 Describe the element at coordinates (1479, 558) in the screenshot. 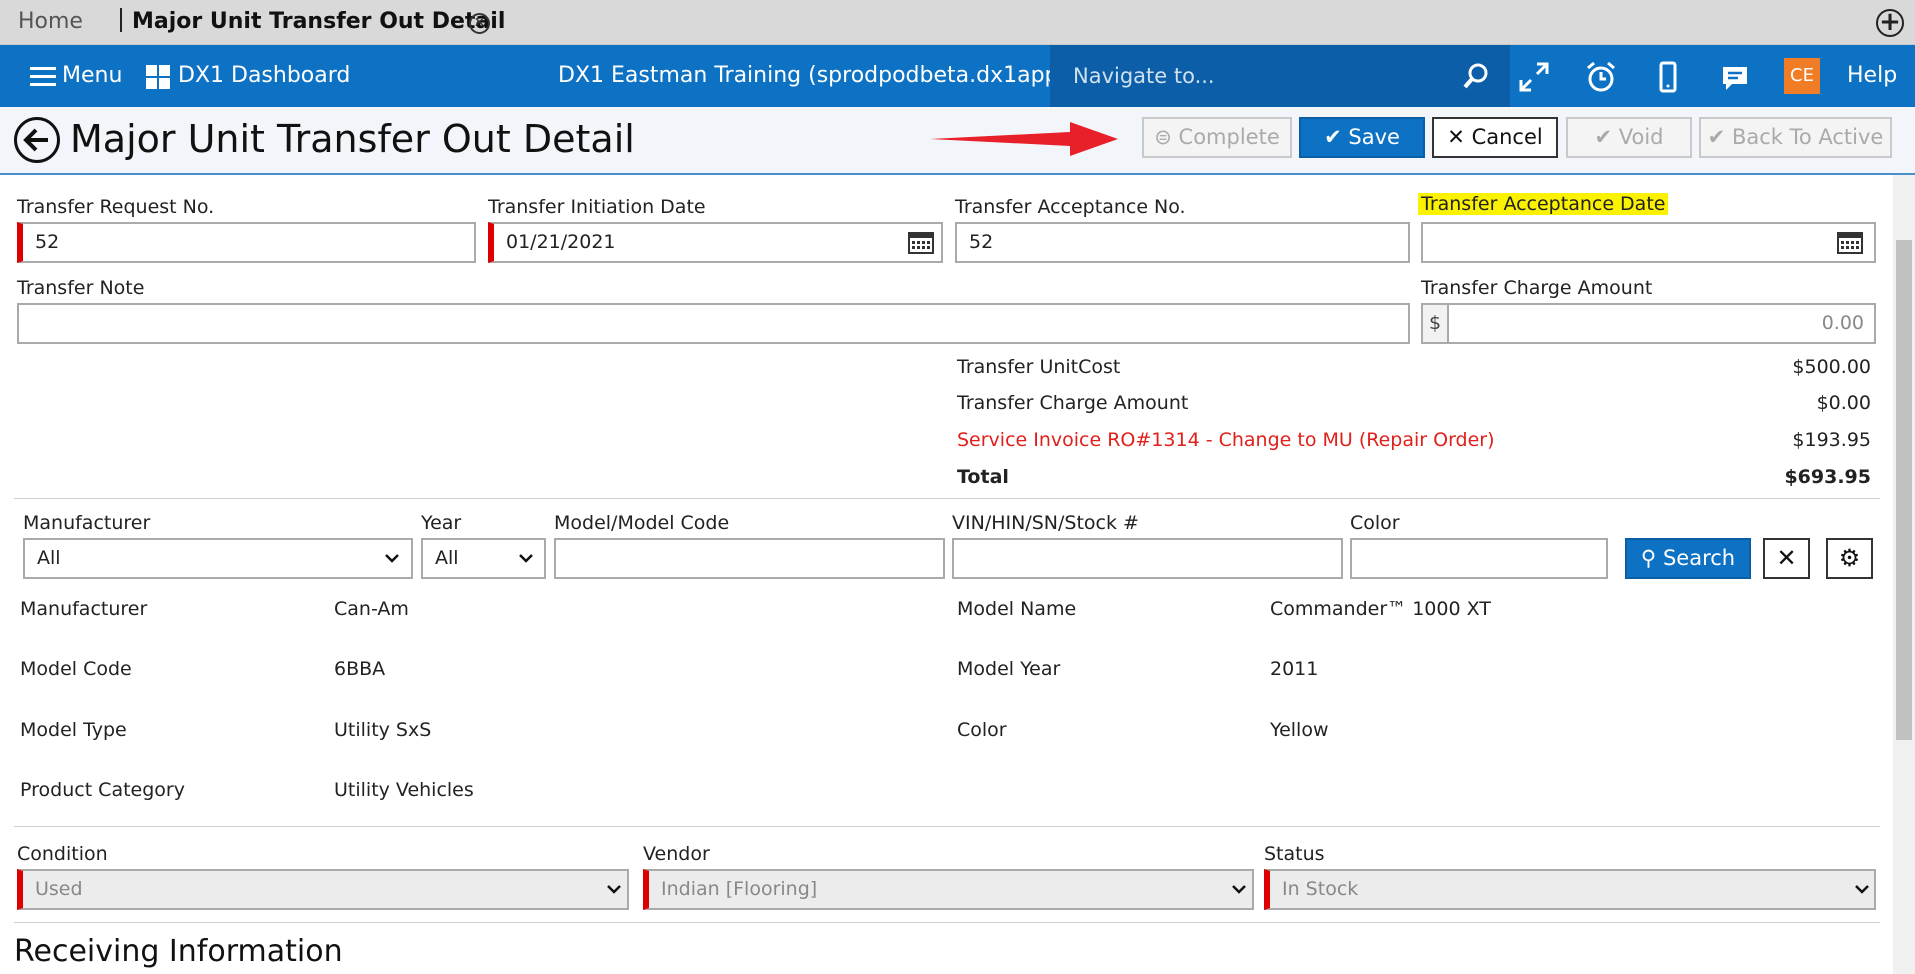

I see `filter-color-input` at that location.